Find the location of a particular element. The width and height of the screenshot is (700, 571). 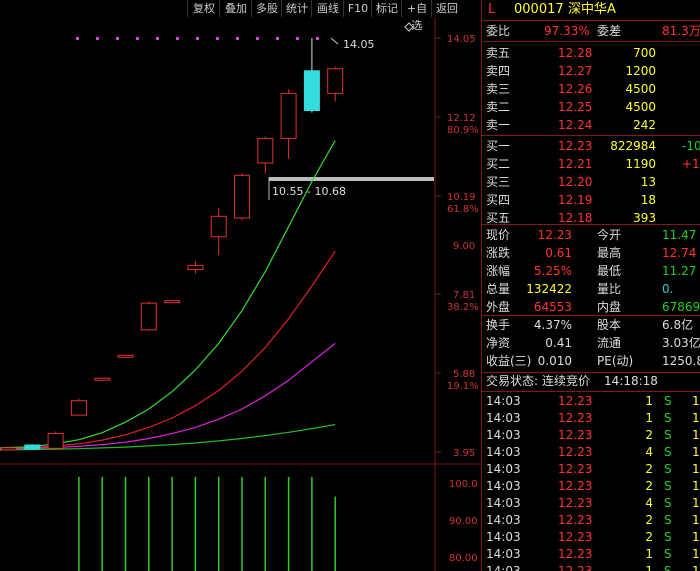

ask-price: 12.27 is located at coordinates (575, 71).